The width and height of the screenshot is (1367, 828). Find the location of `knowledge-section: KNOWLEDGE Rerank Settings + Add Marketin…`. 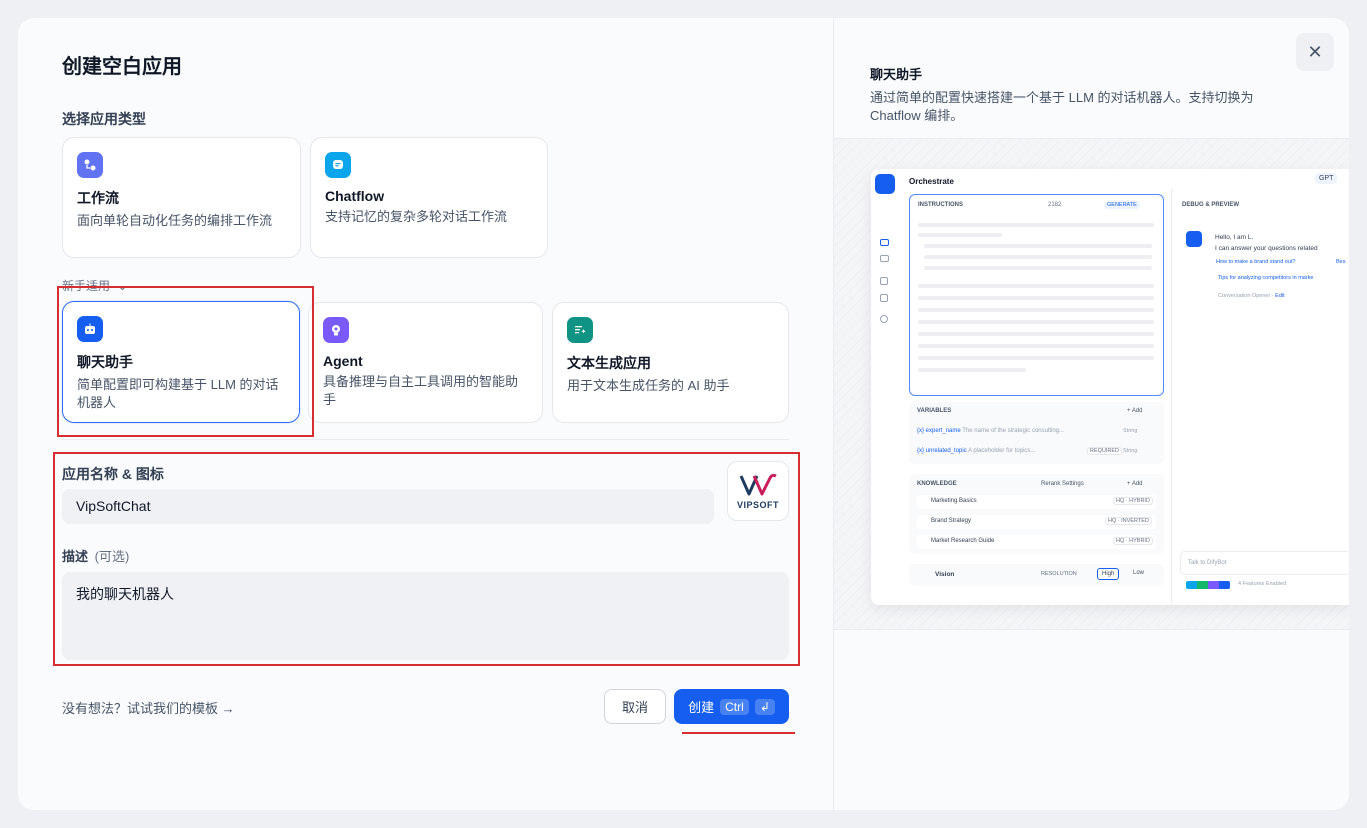

knowledge-section: KNOWLEDGE Rerank Settings + Add Marketin… is located at coordinates (1036, 514).